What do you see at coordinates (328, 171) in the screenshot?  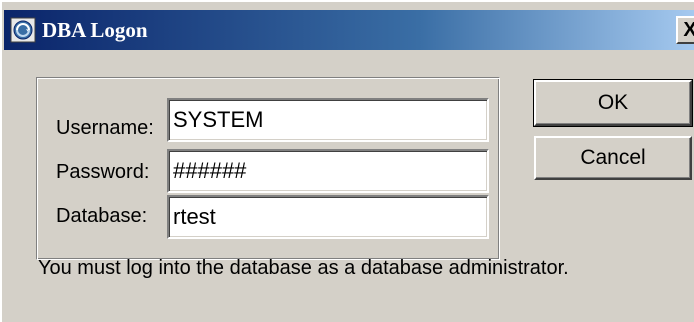 I see `password-field` at bounding box center [328, 171].